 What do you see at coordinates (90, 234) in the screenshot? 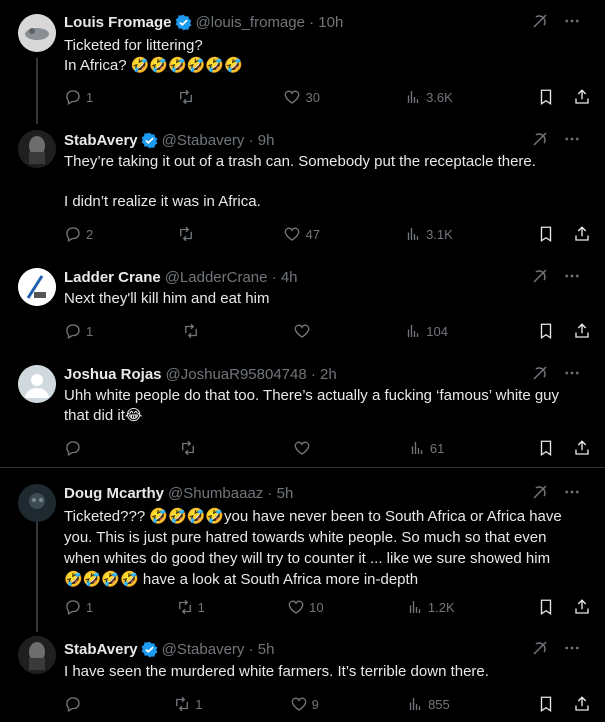
I see `reply-count: 2` at bounding box center [90, 234].